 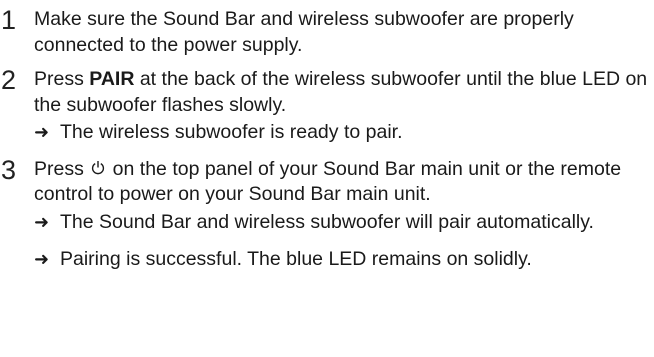 I want to click on step-number: 3, so click(x=9, y=169).